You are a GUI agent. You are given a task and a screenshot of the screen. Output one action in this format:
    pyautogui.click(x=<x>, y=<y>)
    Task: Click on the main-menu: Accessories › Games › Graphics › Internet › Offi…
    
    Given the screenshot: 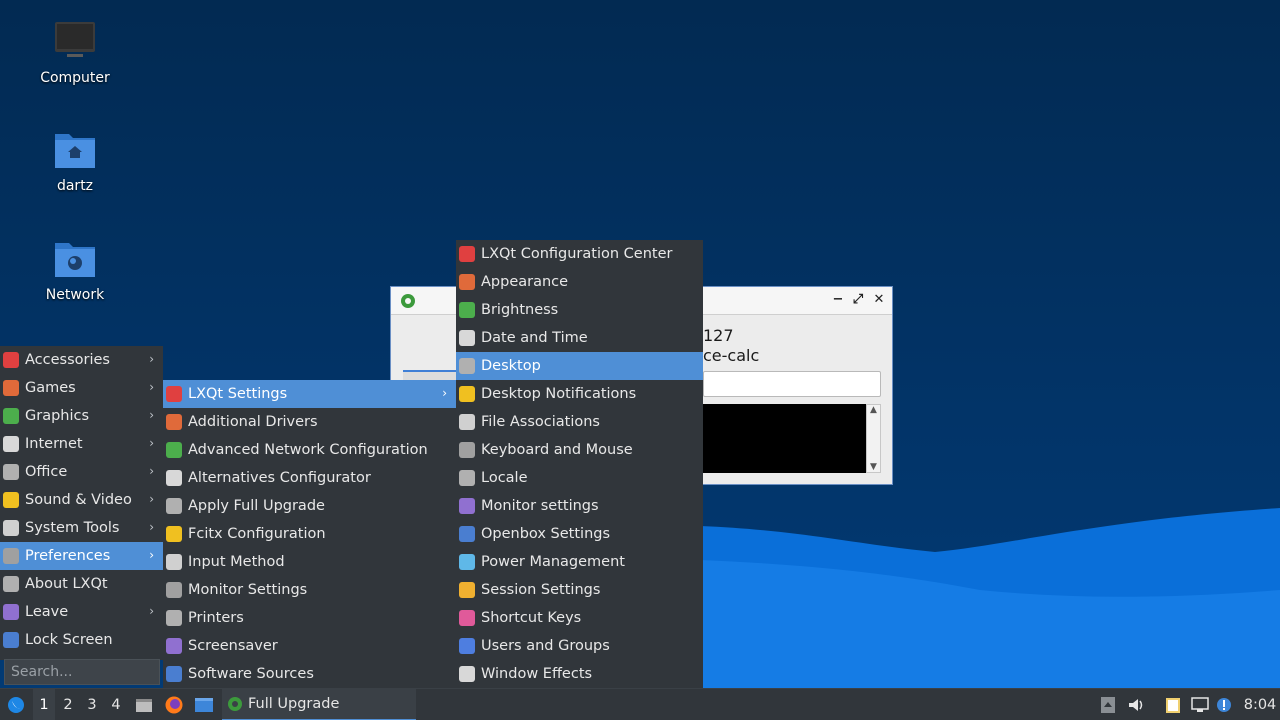 What is the action you would take?
    pyautogui.click(x=81, y=503)
    